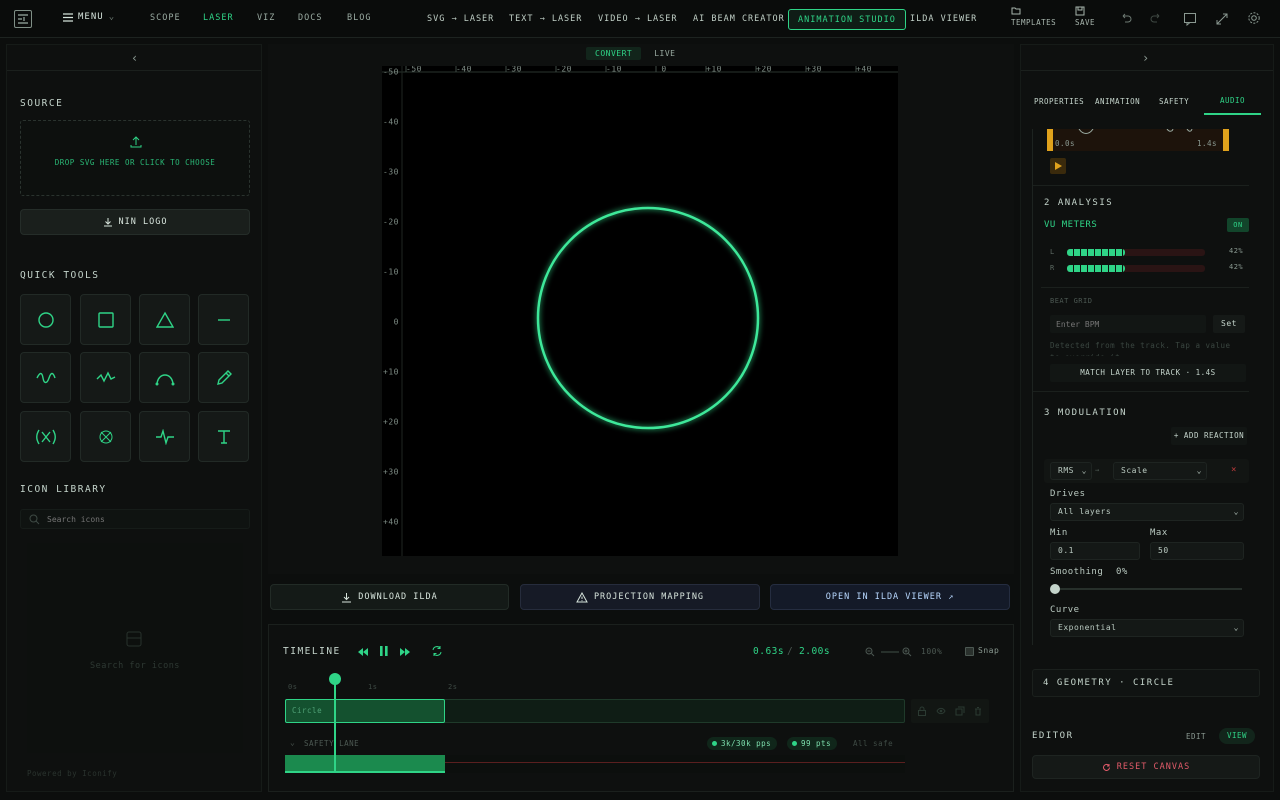 The height and width of the screenshot is (800, 1280). What do you see at coordinates (312, 651) in the screenshot?
I see `timeline-title: TIMELINE` at bounding box center [312, 651].